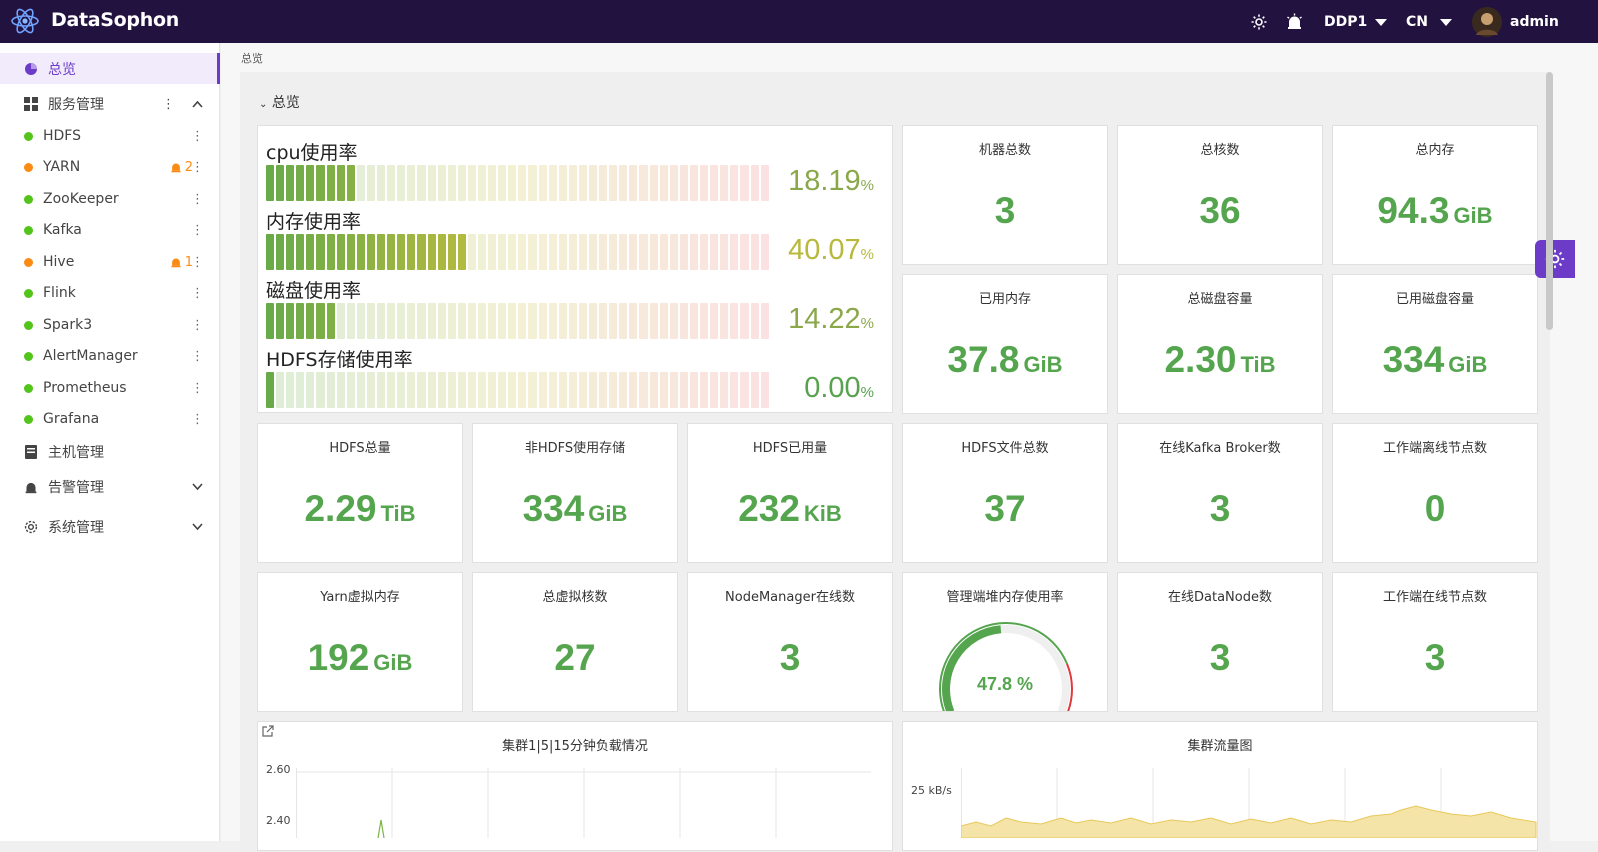  I want to click on card-title: 总内存, so click(1435, 150).